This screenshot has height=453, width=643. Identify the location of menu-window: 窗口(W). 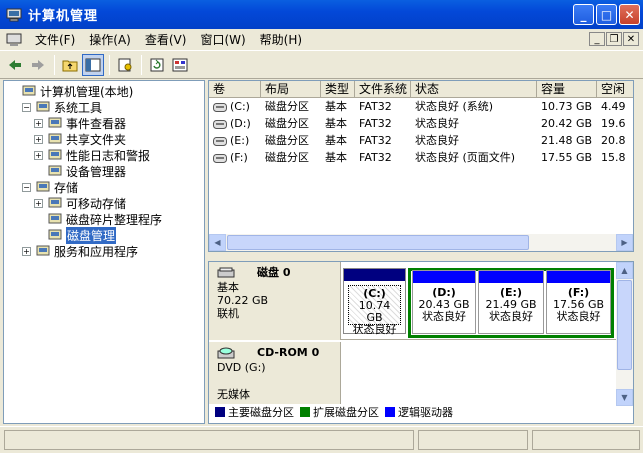
(222, 39).